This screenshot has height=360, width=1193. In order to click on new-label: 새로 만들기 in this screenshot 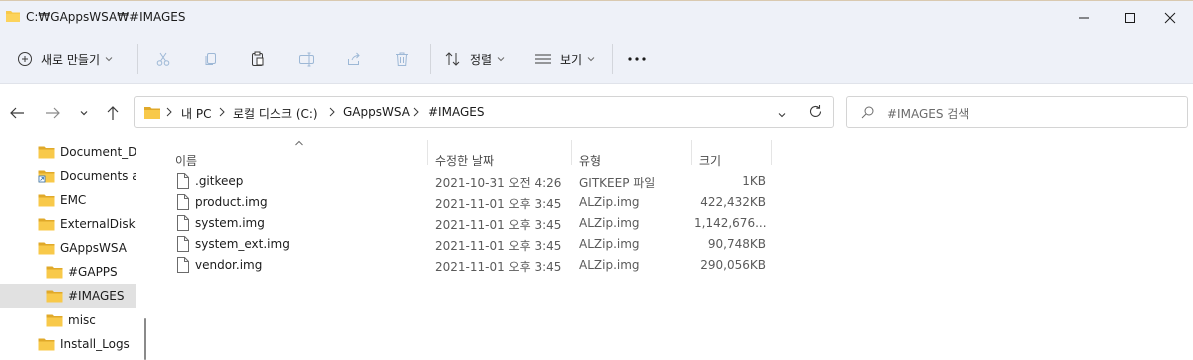, I will do `click(71, 59)`.